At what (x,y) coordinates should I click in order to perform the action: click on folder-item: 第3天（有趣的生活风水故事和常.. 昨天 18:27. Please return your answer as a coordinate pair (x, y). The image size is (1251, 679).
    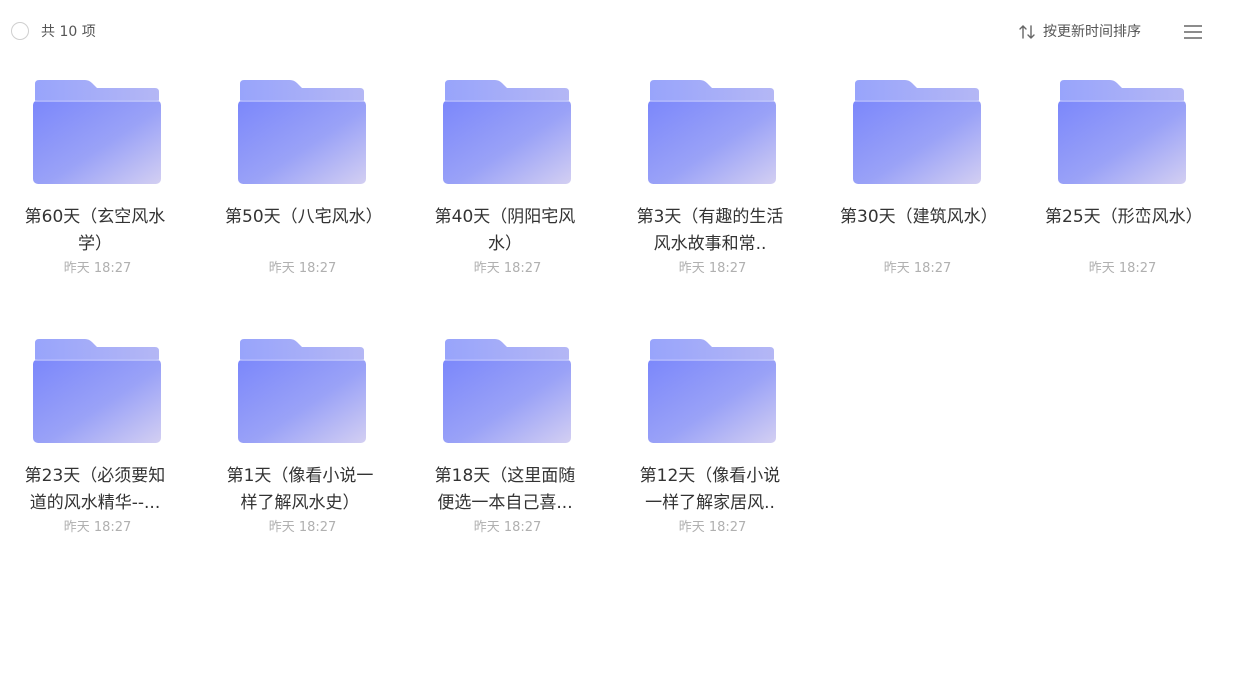
    Looking at the image, I should click on (710, 184).